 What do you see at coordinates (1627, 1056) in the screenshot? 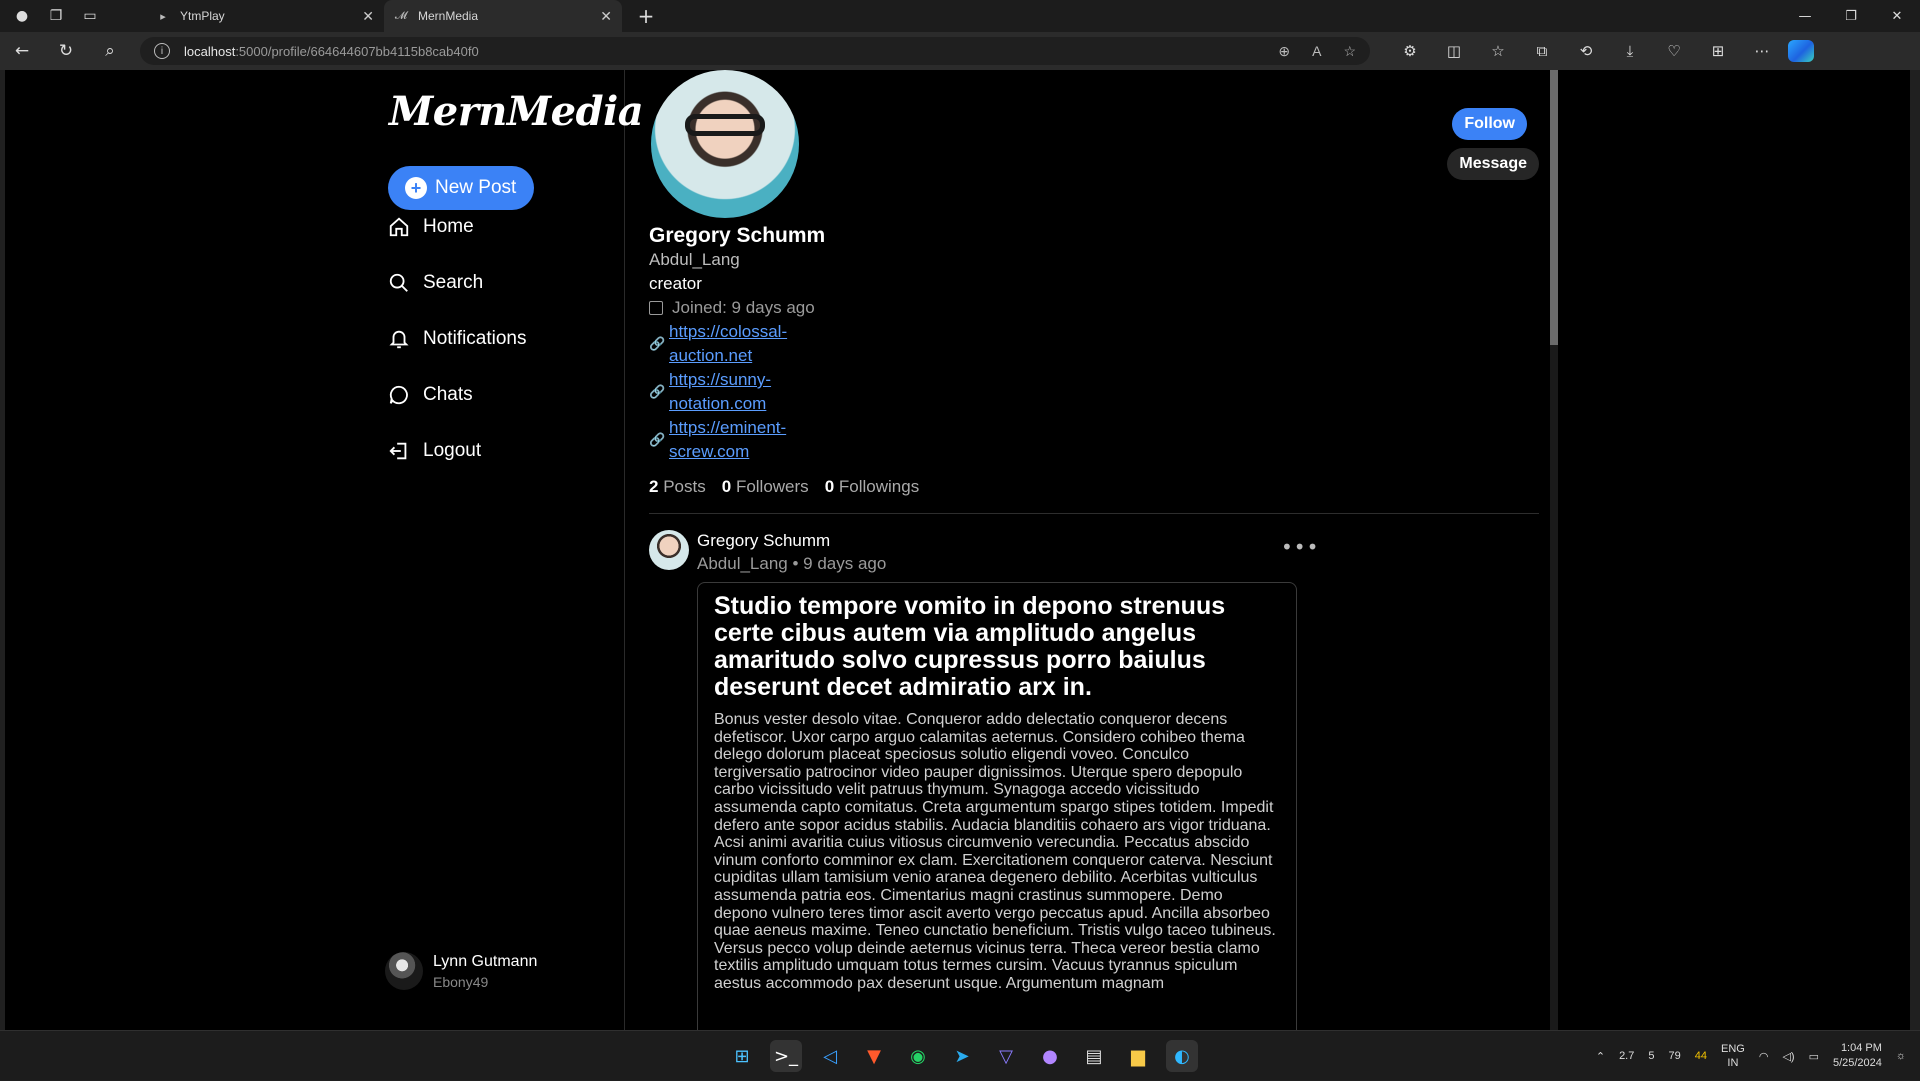
I see `tray-value: 2.7` at bounding box center [1627, 1056].